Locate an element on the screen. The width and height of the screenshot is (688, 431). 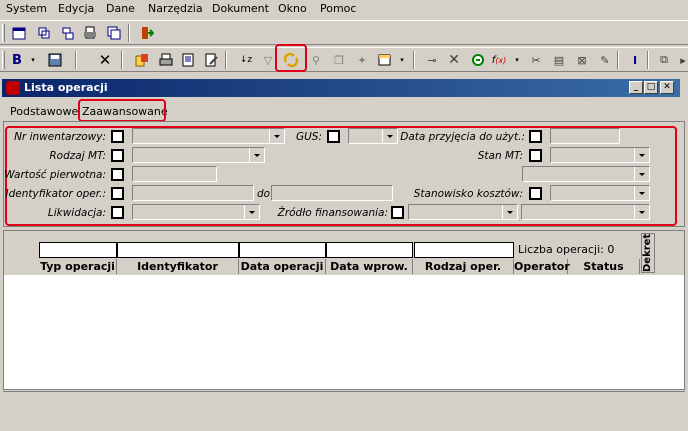
combo-stanowisko-kosztow is located at coordinates (600, 193).